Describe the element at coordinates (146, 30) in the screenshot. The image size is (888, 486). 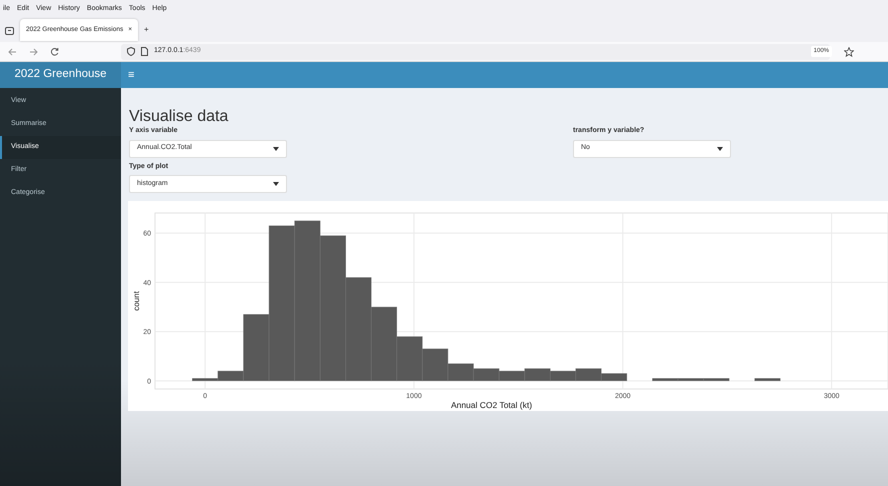
I see `new-tab-button: +` at that location.